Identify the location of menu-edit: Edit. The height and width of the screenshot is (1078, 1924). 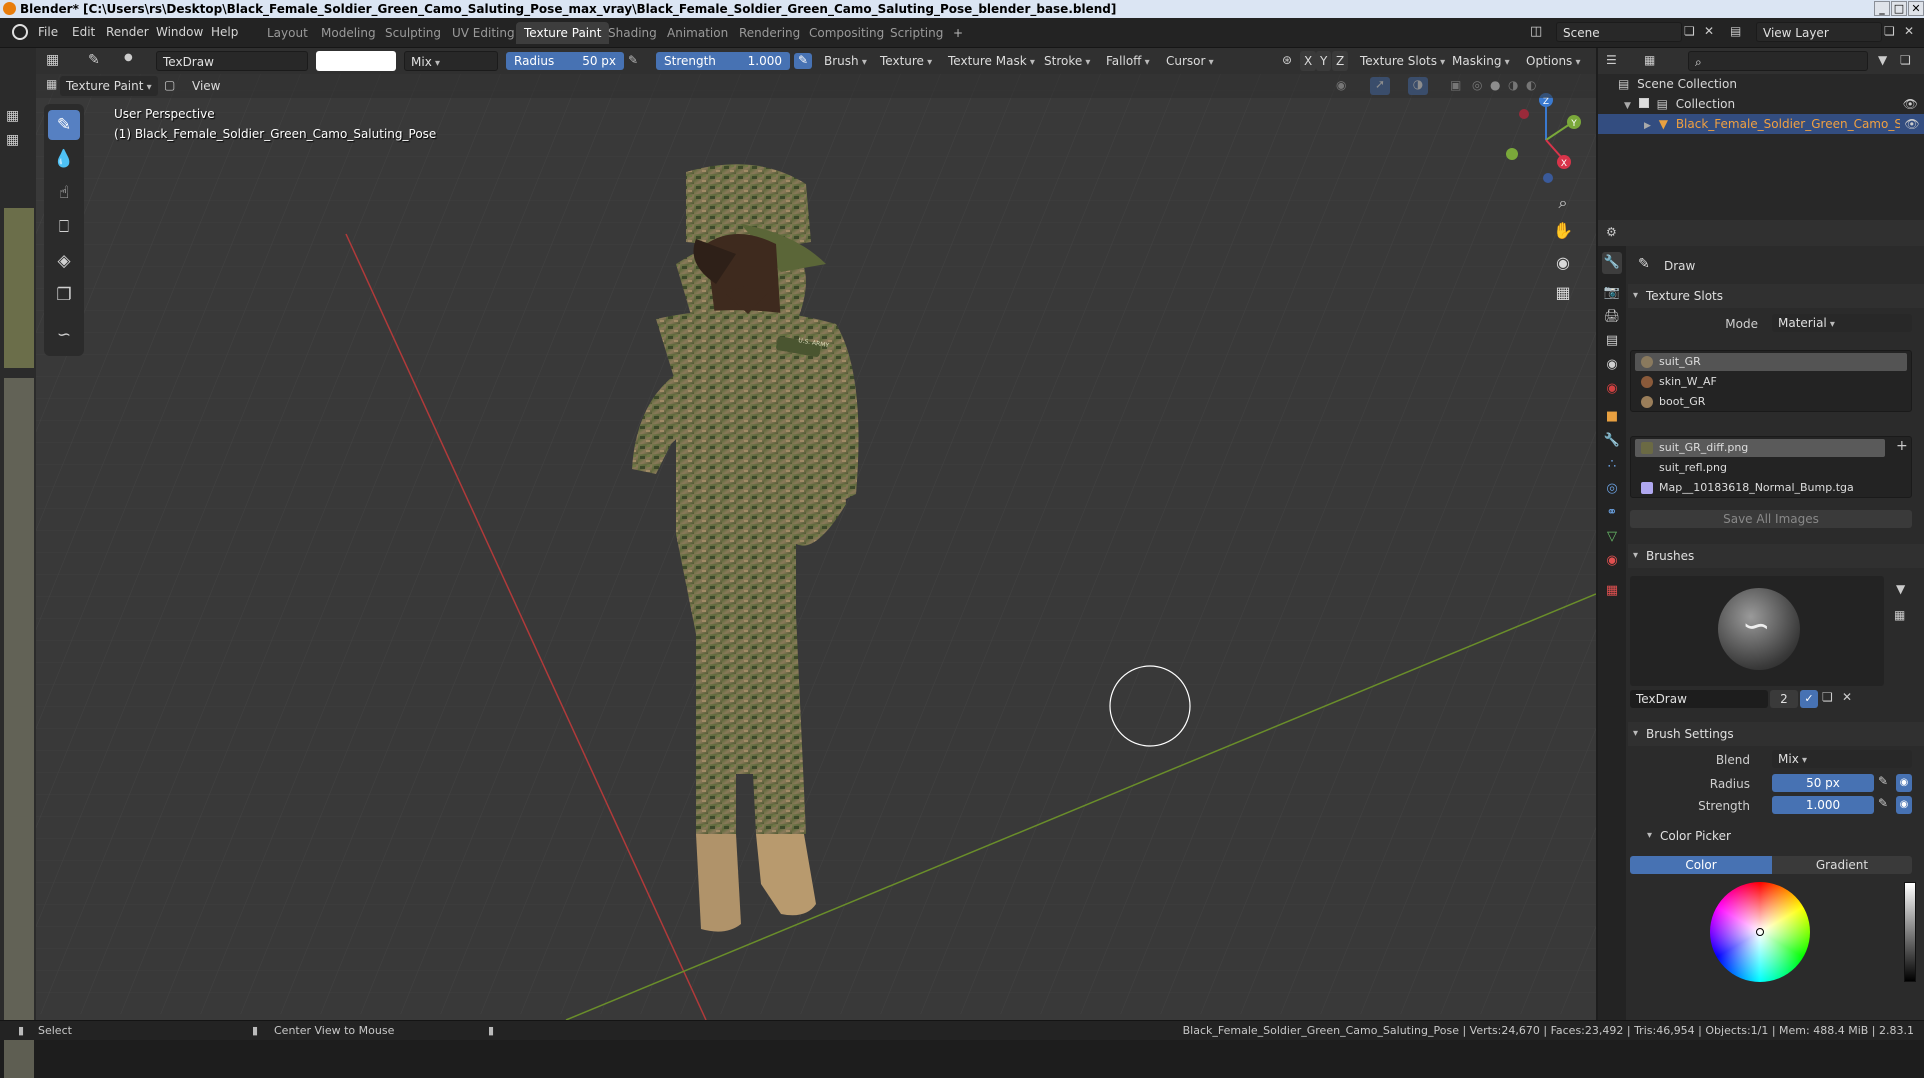
(83, 32).